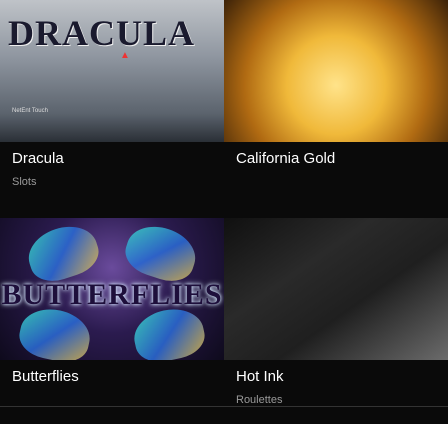 This screenshot has height=424, width=448. What do you see at coordinates (38, 158) in the screenshot?
I see `game-title: Dracula` at bounding box center [38, 158].